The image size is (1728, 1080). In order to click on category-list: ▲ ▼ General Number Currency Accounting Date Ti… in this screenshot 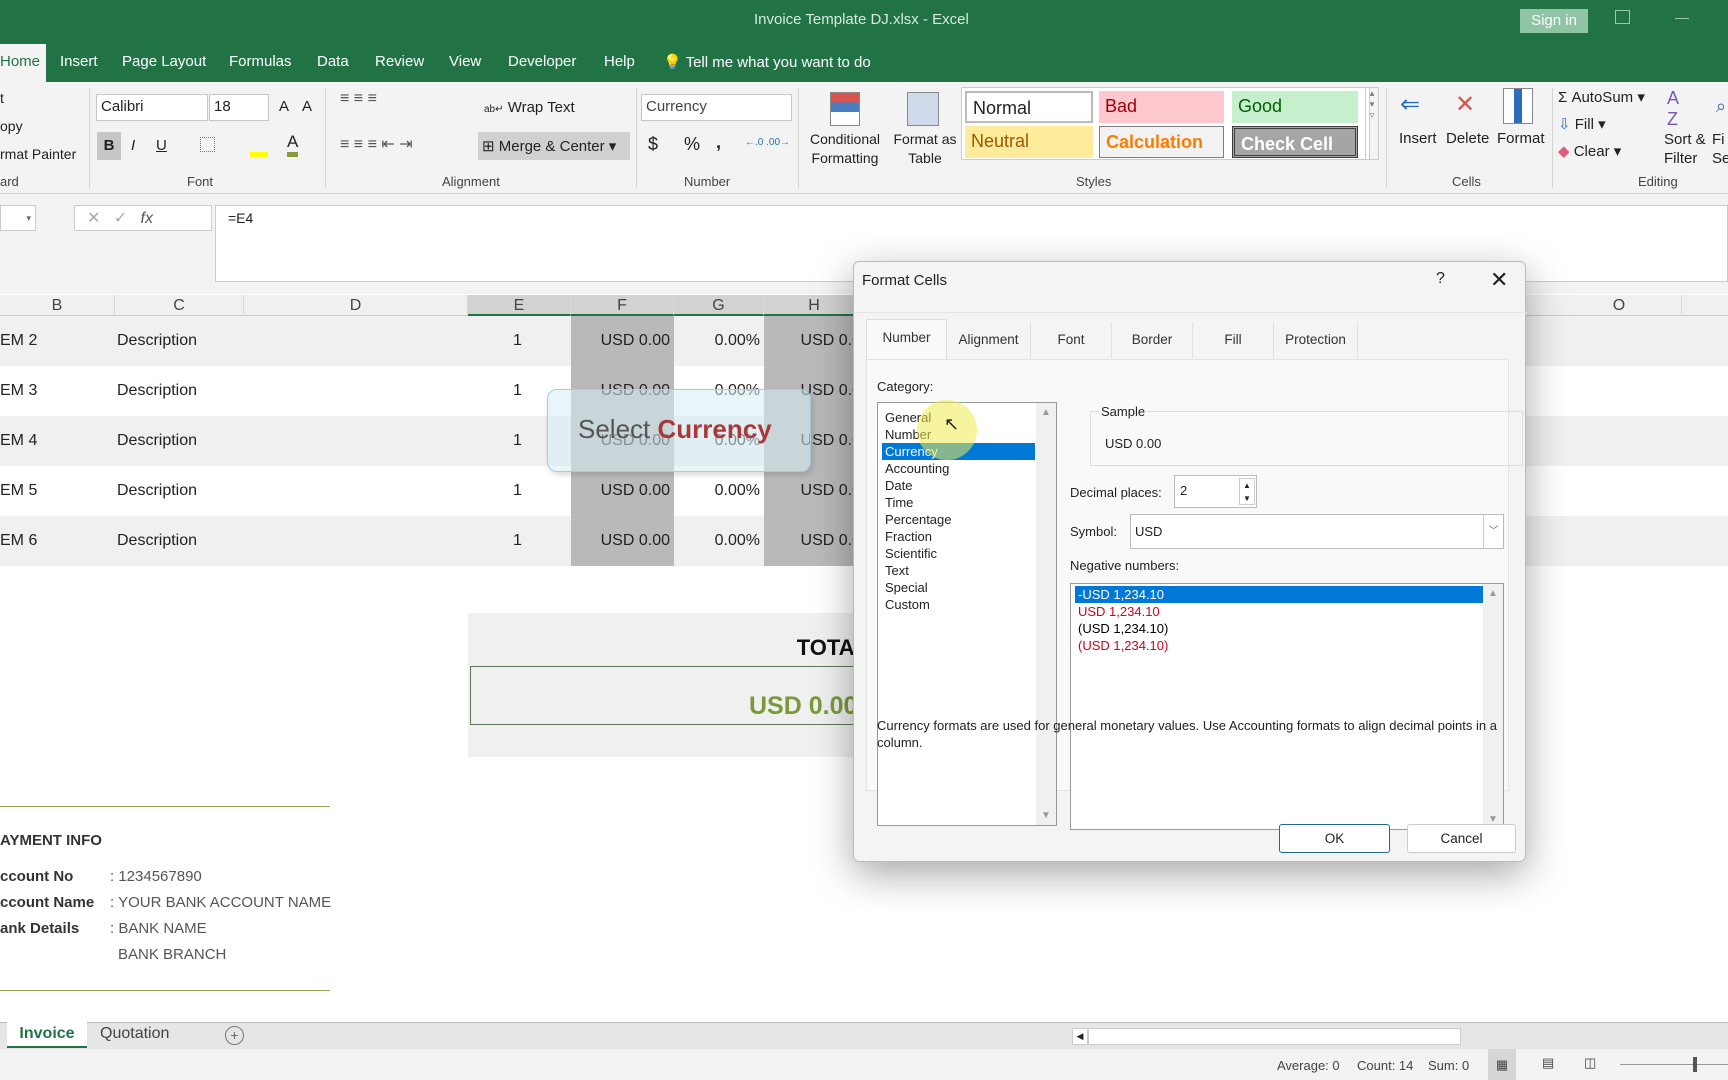, I will do `click(967, 614)`.